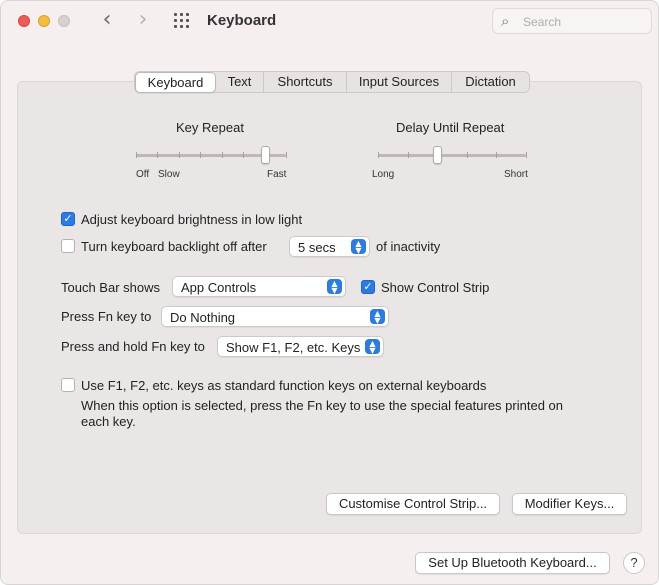 This screenshot has width=659, height=585. Describe the element at coordinates (169, 174) in the screenshot. I see `key-repeat-slow-label: Slow` at that location.